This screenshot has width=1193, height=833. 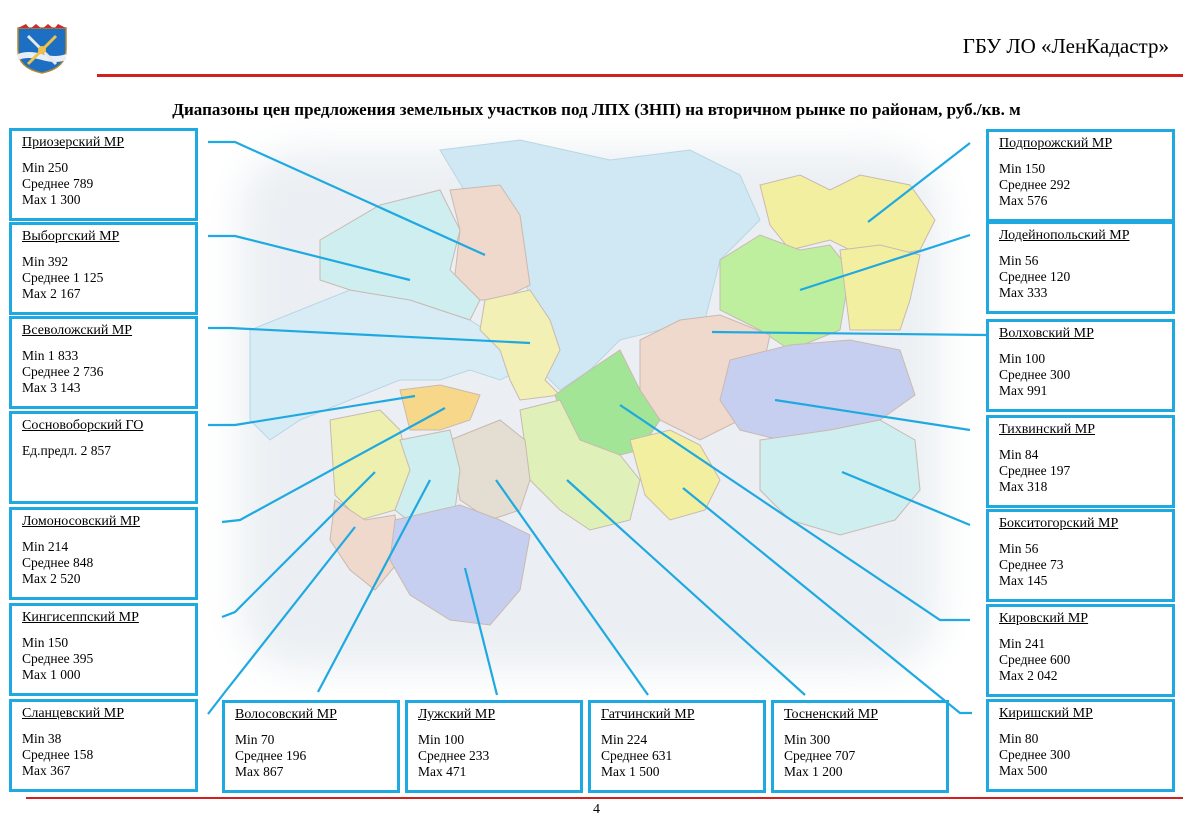 What do you see at coordinates (42, 738) in the screenshot?
I see `price-min: Min 38` at bounding box center [42, 738].